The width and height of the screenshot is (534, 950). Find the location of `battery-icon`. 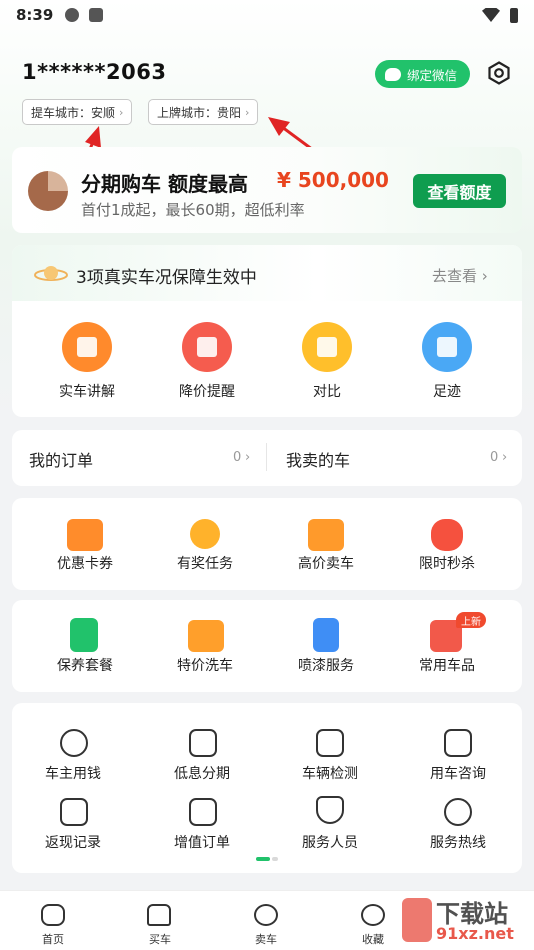

battery-icon is located at coordinates (514, 15).